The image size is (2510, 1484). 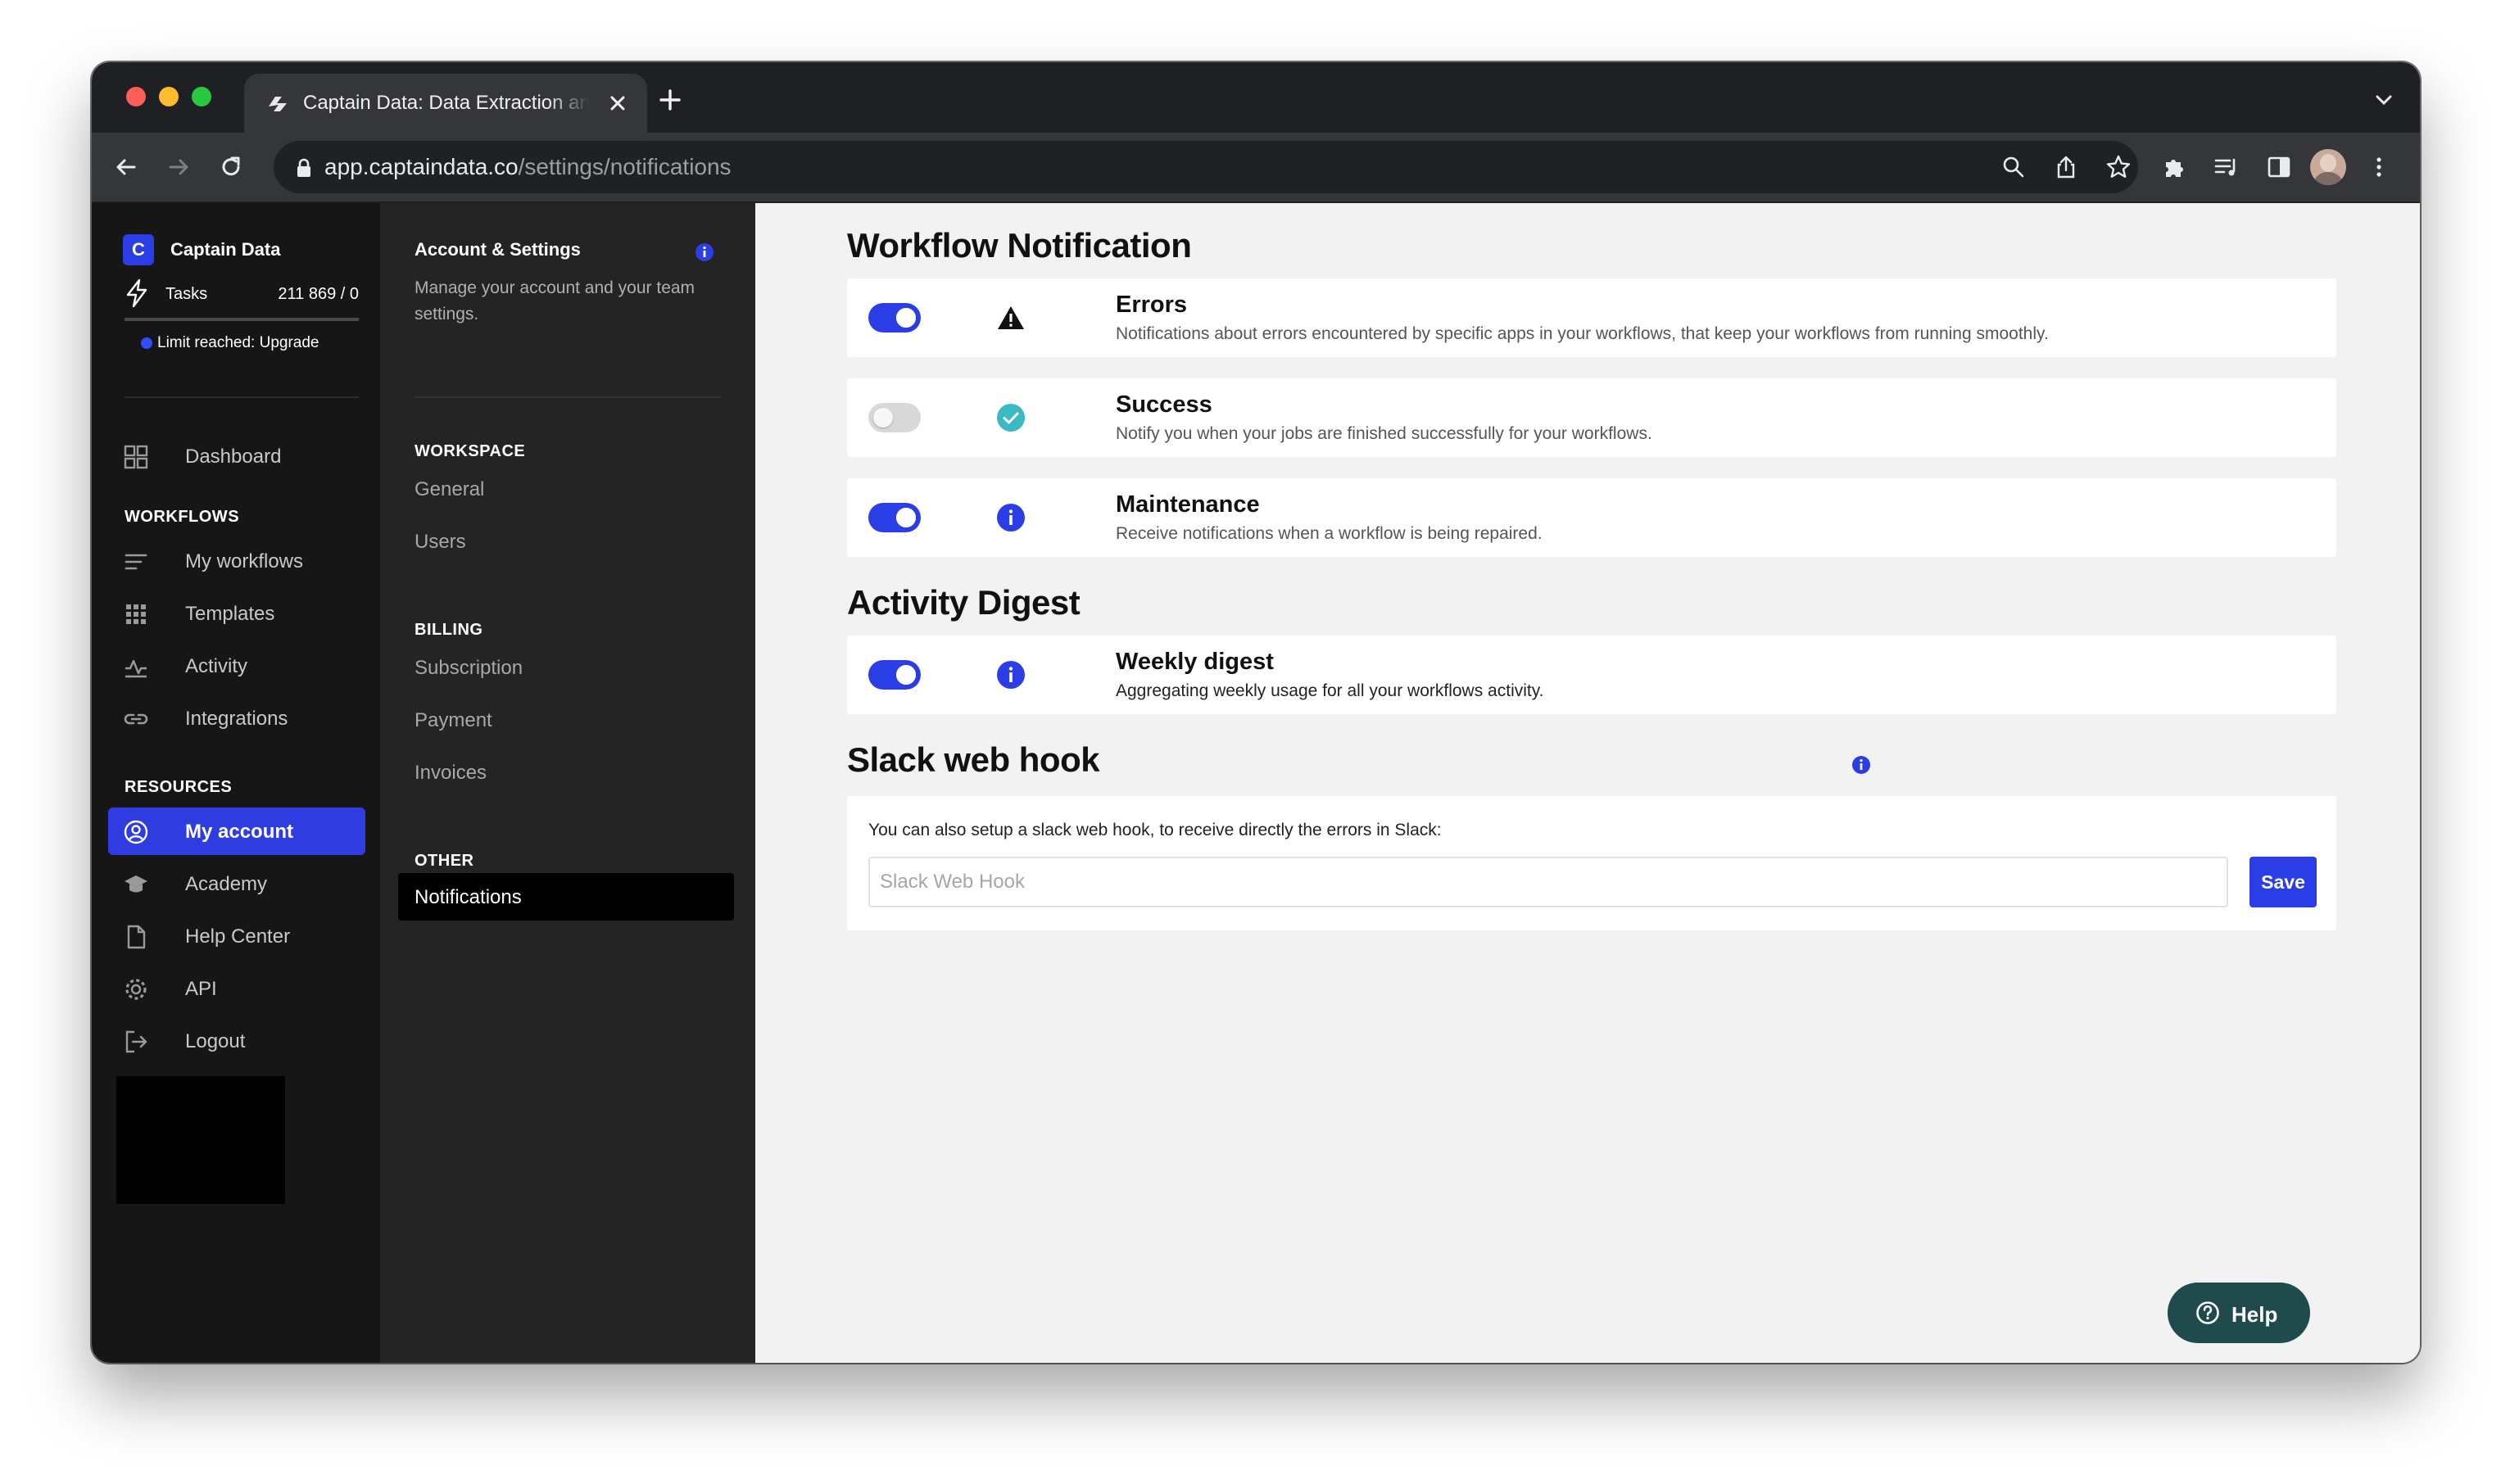 I want to click on sidebar-item-label: My workflows, so click(x=244, y=561).